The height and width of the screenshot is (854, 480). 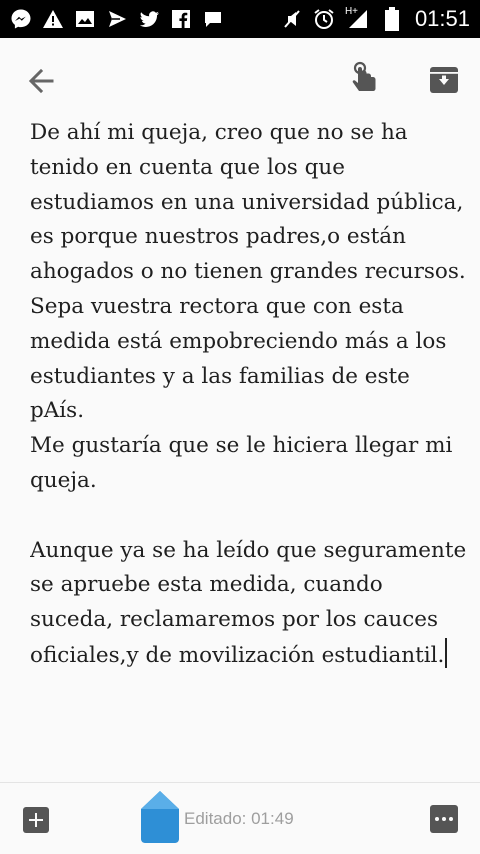 I want to click on text-selection-handle, so click(x=160, y=817).